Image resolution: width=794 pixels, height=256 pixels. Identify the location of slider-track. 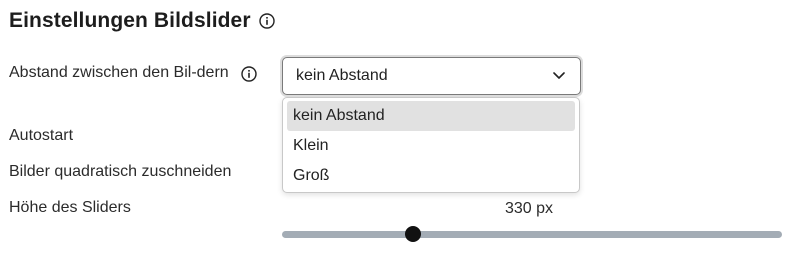
(532, 234).